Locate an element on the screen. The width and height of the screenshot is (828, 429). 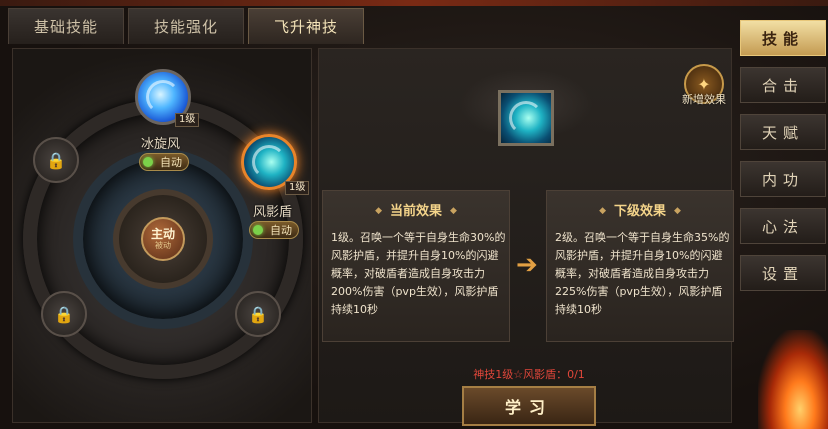
selected-skill-icon is located at coordinates (526, 118).